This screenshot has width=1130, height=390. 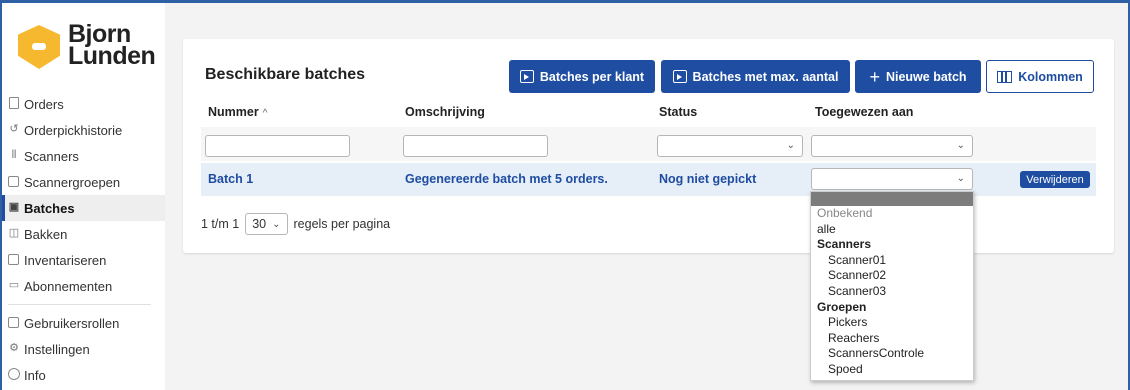 I want to click on filter-omschrijving-input, so click(x=475, y=146).